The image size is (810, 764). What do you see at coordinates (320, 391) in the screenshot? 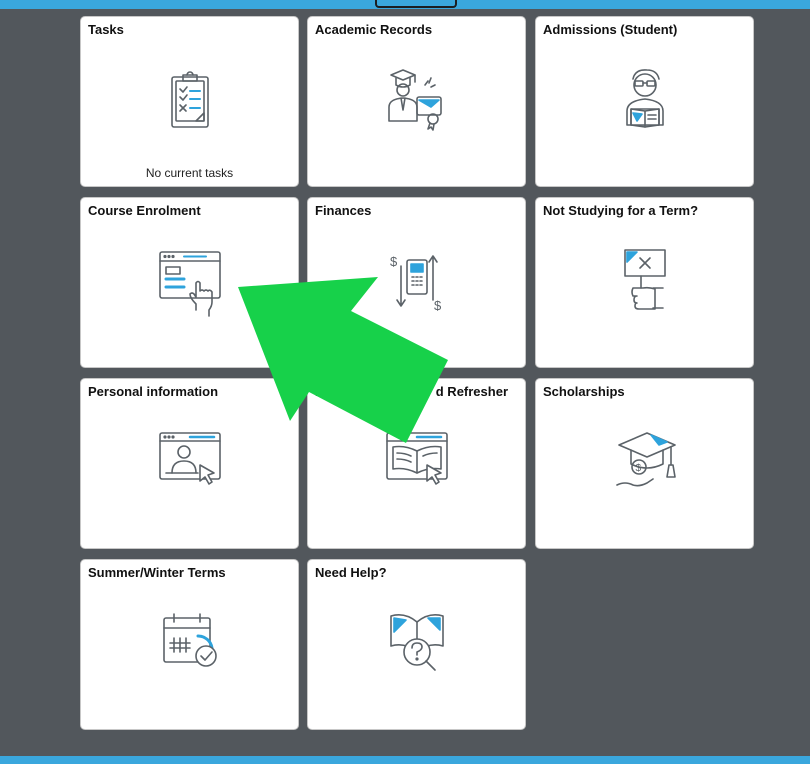
I see `tile-title: N` at bounding box center [320, 391].